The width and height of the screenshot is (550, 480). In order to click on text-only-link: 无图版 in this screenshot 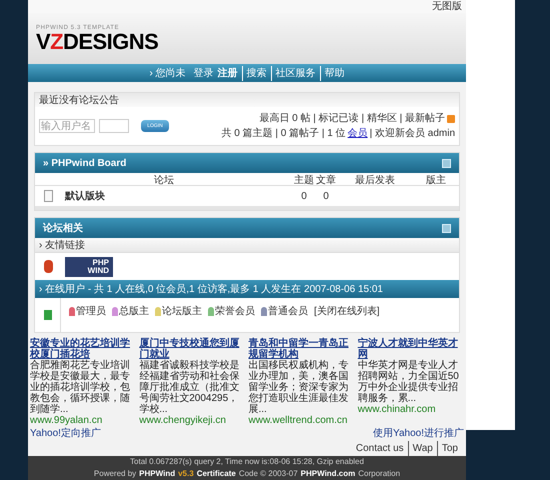, I will do `click(447, 7)`.